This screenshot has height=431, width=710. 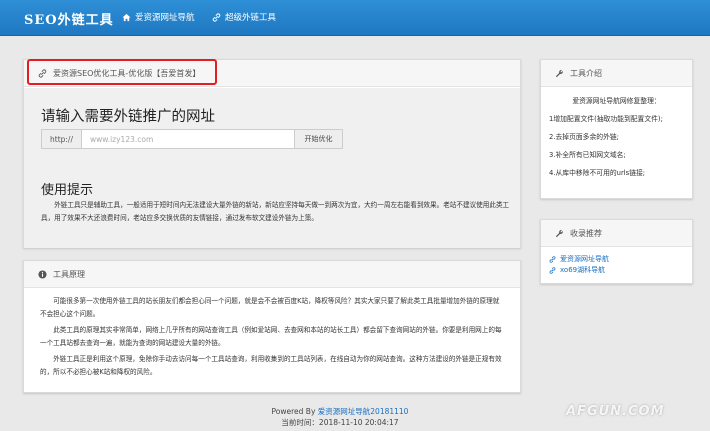 I want to click on home-icon, so click(x=126, y=17).